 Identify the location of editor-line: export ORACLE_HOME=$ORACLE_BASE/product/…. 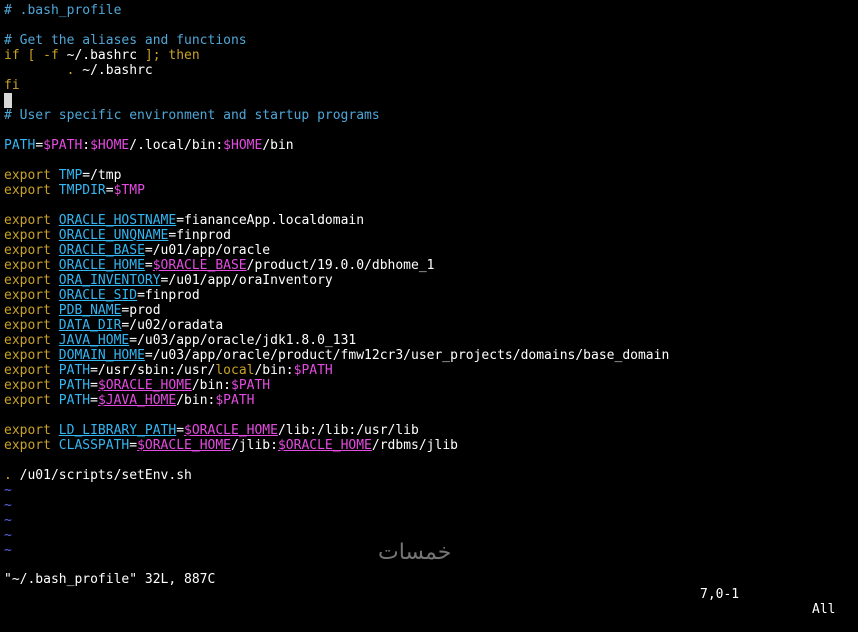
(431, 265).